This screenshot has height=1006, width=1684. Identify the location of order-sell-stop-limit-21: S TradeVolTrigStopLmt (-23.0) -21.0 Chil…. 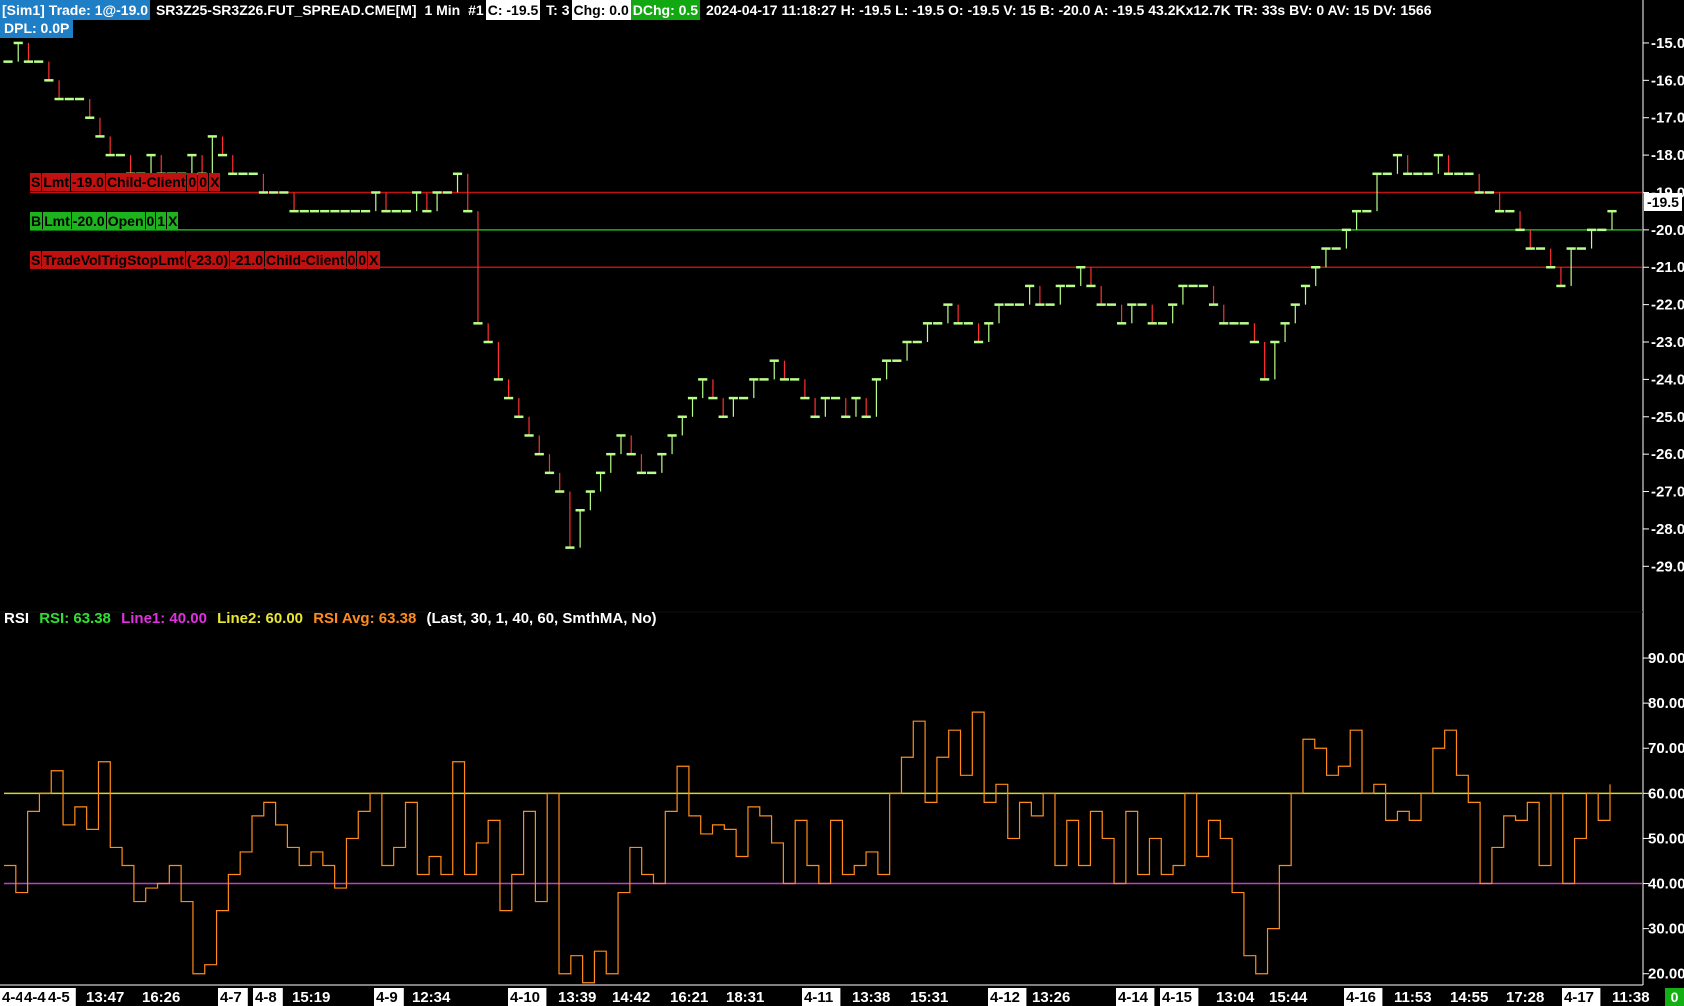
(205, 260).